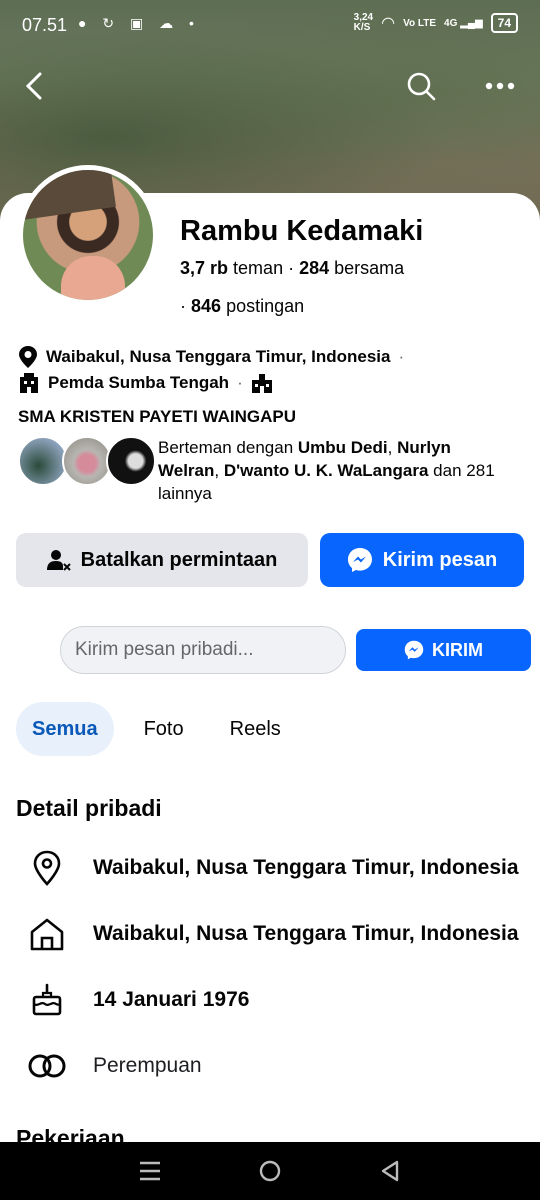 The height and width of the screenshot is (1200, 540). Describe the element at coordinates (457, 649) in the screenshot. I see `kirim-label: KIRIM` at that location.